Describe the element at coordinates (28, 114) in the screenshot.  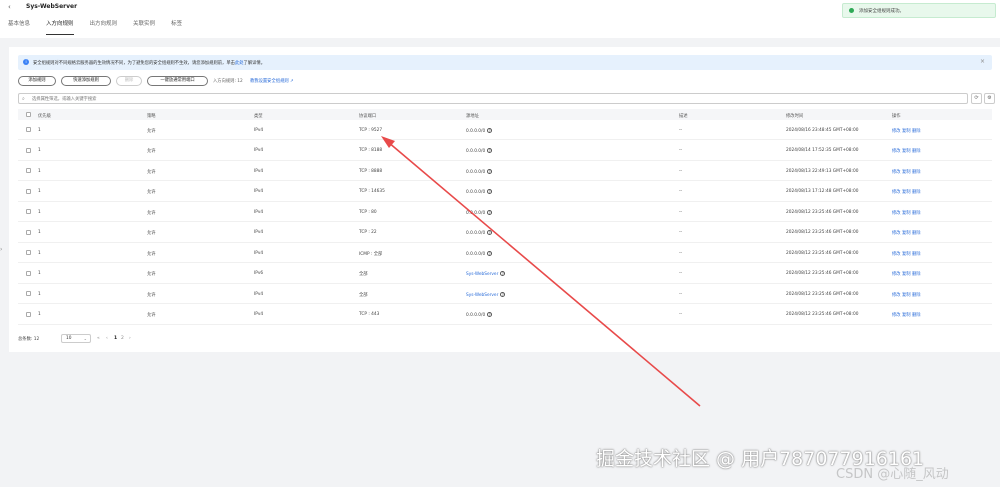
I see `select-all-checkbox` at that location.